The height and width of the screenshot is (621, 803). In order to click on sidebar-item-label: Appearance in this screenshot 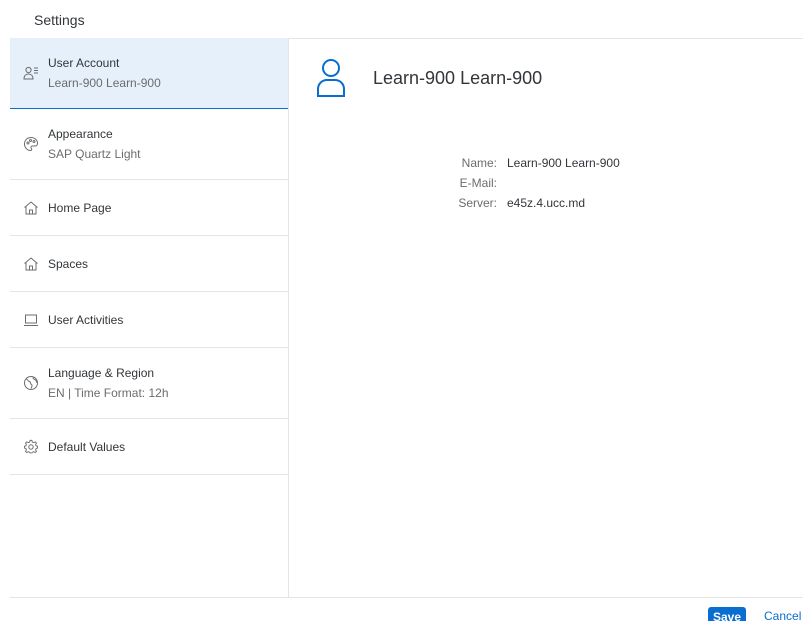, I will do `click(80, 134)`.